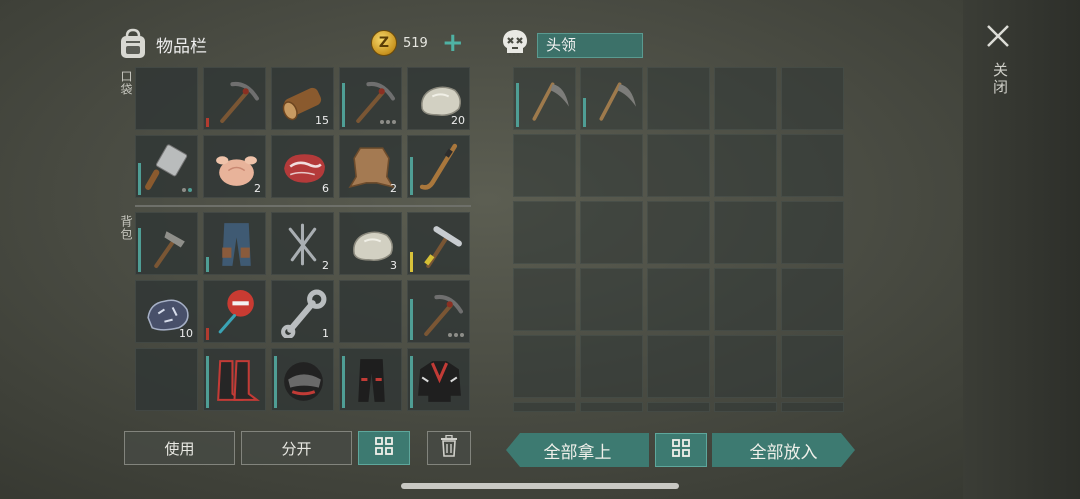 The height and width of the screenshot is (499, 1080). What do you see at coordinates (998, 36) in the screenshot?
I see `close-icon` at bounding box center [998, 36].